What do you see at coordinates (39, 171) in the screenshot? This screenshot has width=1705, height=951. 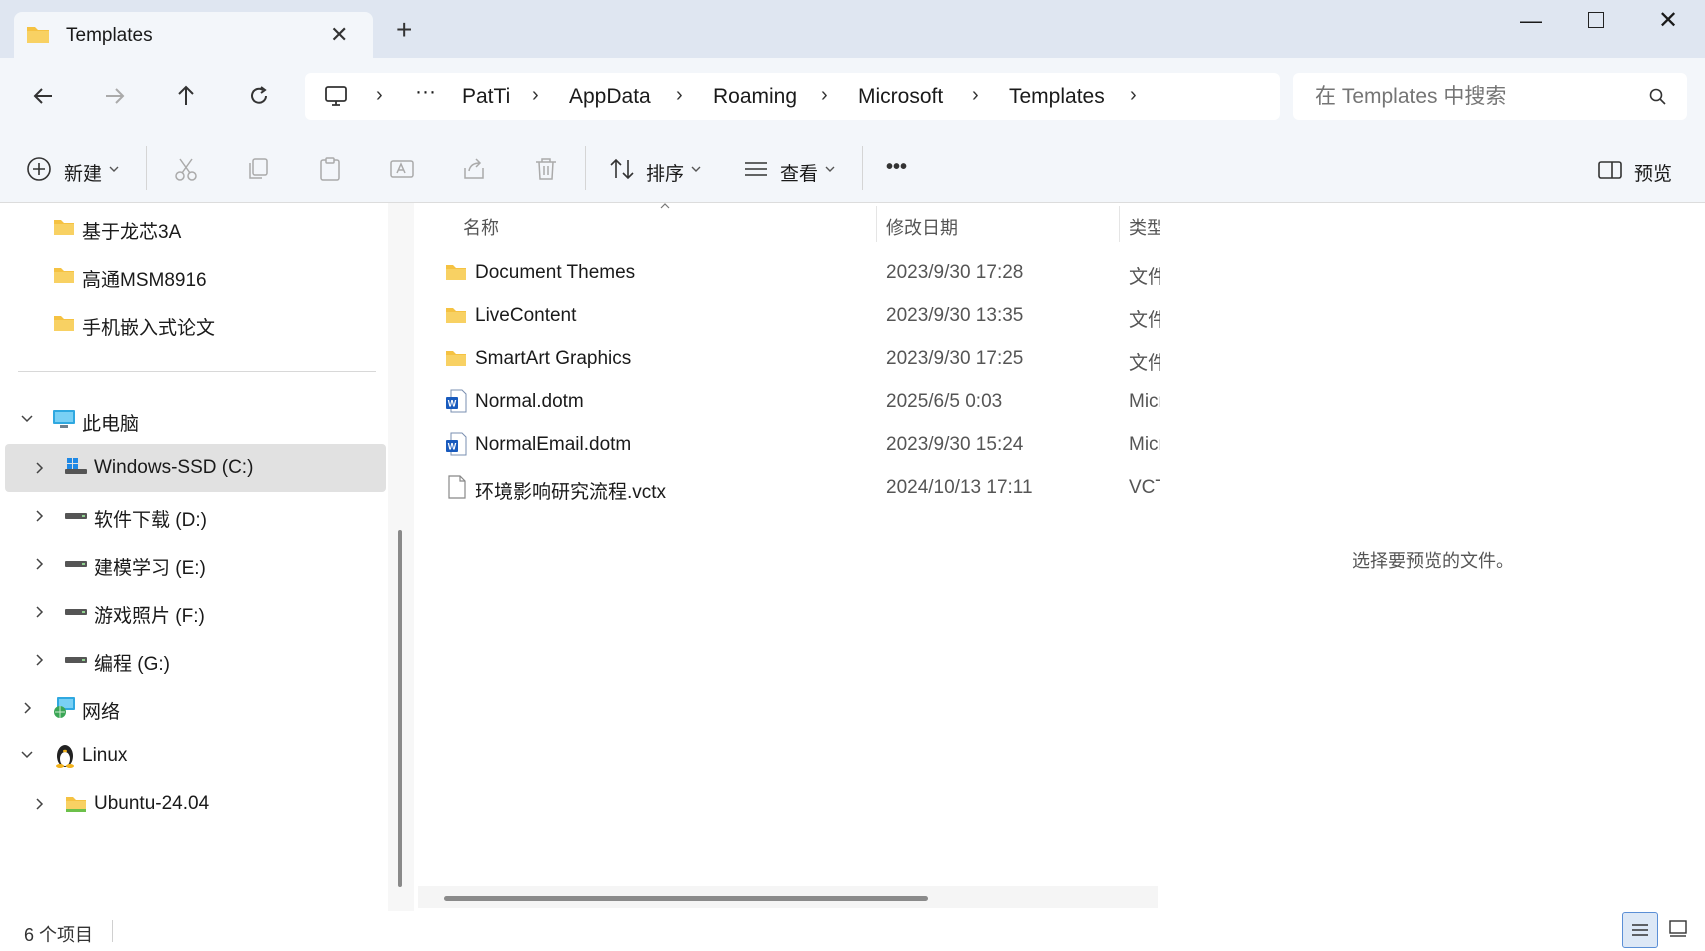 I see `new-button` at bounding box center [39, 171].